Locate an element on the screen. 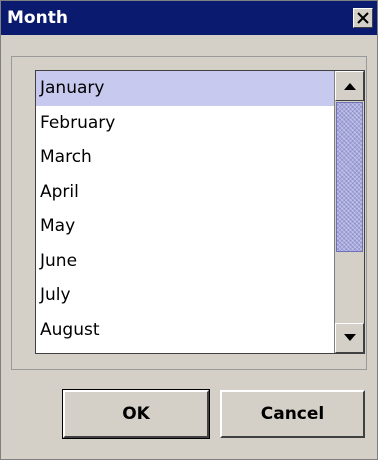  scrollbar-thumb is located at coordinates (349, 177).